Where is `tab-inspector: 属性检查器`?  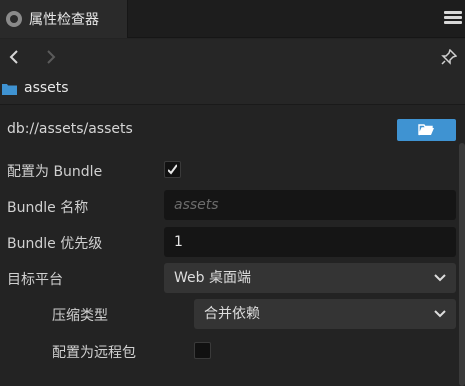 tab-inspector: 属性检查器 is located at coordinates (64, 19).